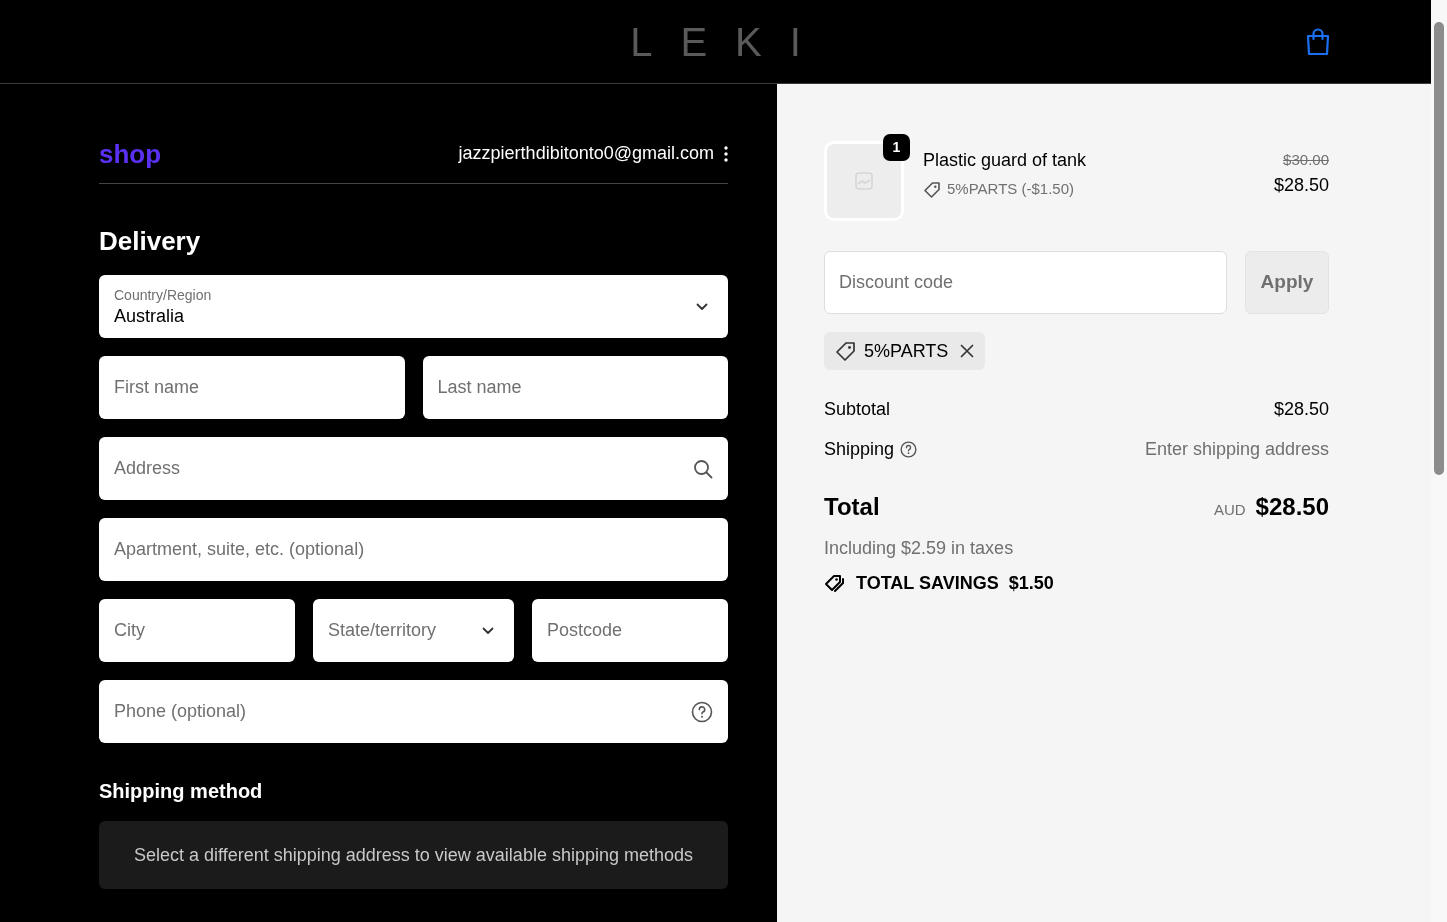 Image resolution: width=1447 pixels, height=922 pixels. Describe the element at coordinates (919, 548) in the screenshot. I see `tax-note: Including $2.59 in taxes` at that location.